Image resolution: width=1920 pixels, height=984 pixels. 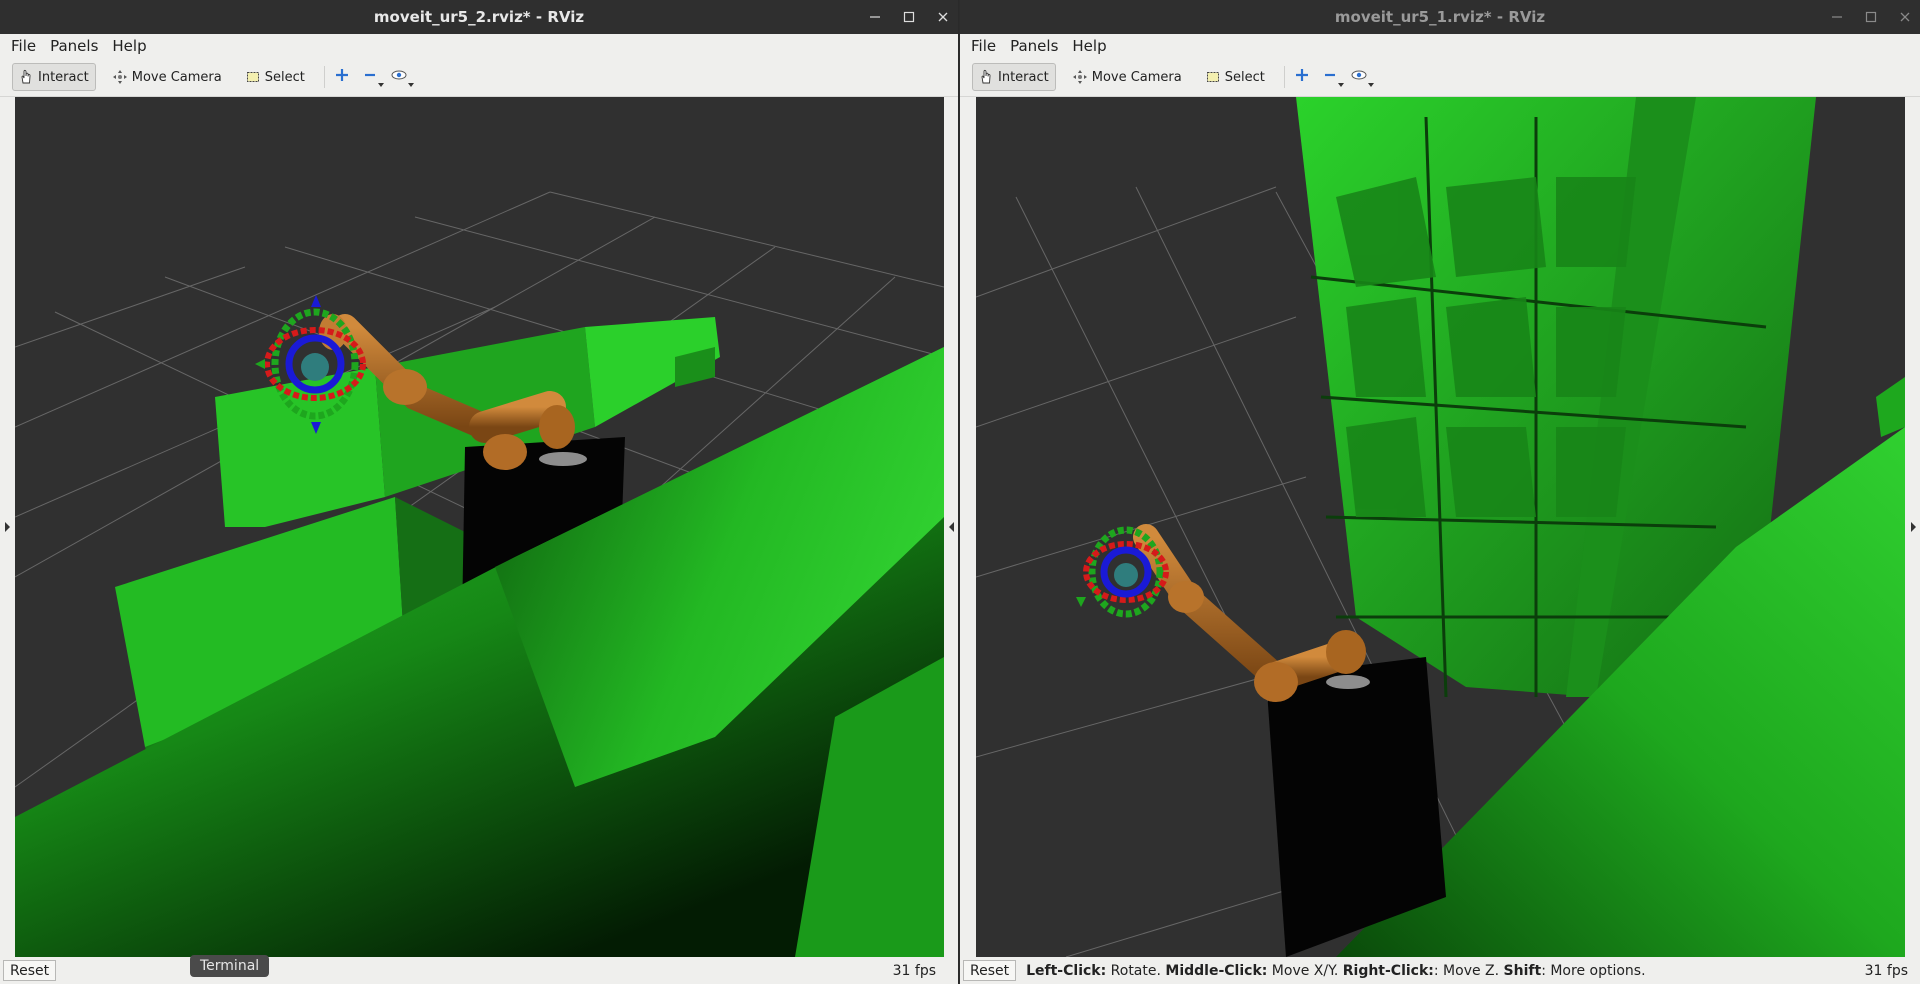 I want to click on title-bar: moveit_ur5_2.rviz* - RViz, so click(x=479, y=17).